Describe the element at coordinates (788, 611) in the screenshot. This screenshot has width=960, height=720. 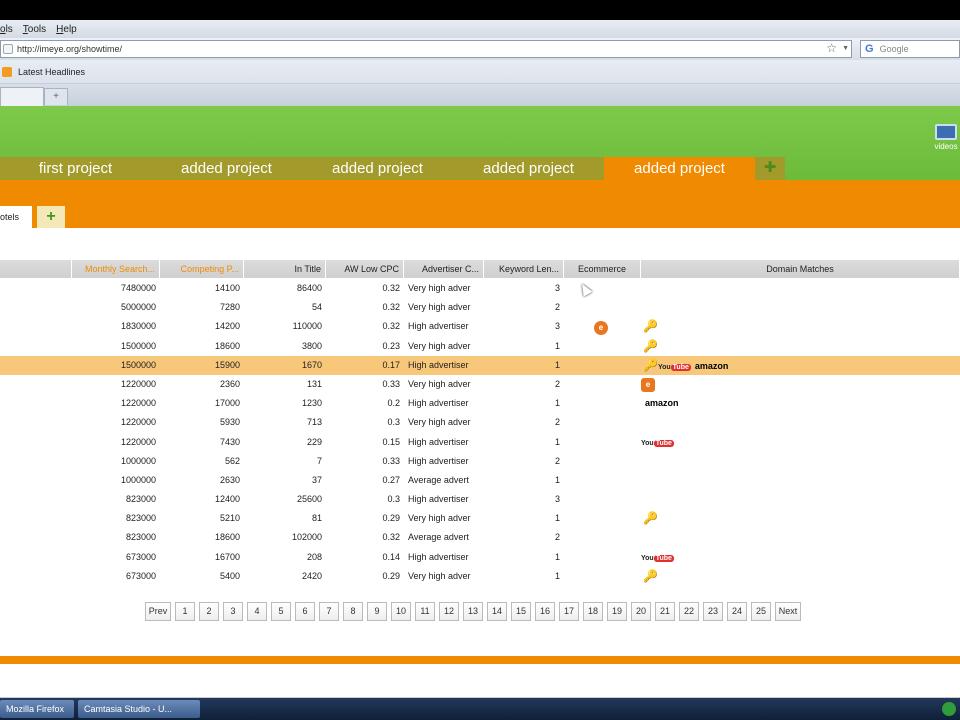
I see `next-page-button: Next` at that location.